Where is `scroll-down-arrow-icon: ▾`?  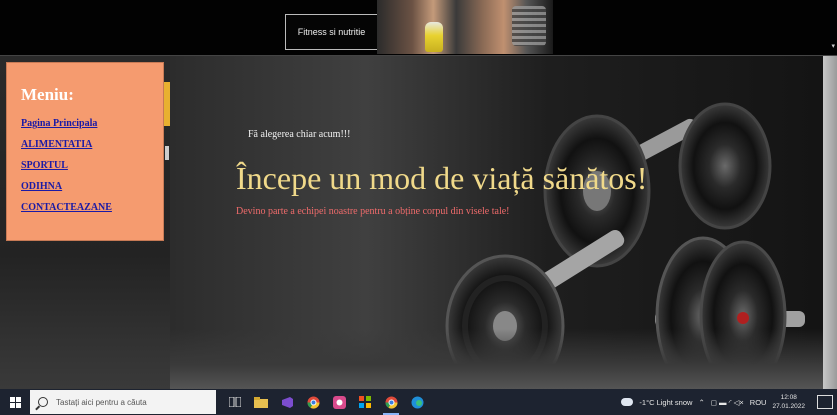
scroll-down-arrow-icon: ▾ is located at coordinates (833, 46).